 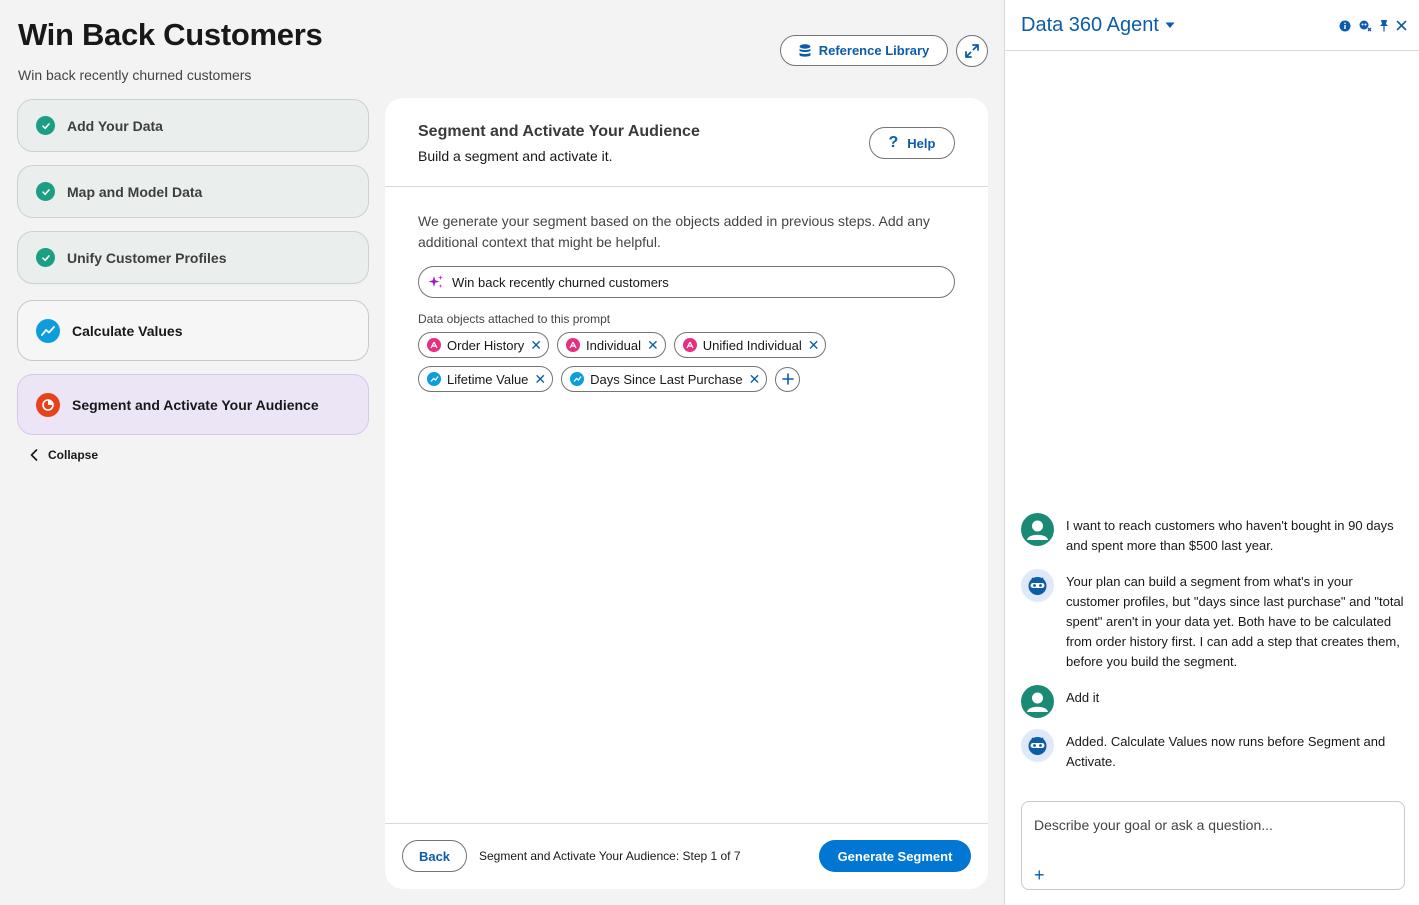 What do you see at coordinates (135, 75) in the screenshot?
I see `page-subtitle: Win back recently churned customers` at bounding box center [135, 75].